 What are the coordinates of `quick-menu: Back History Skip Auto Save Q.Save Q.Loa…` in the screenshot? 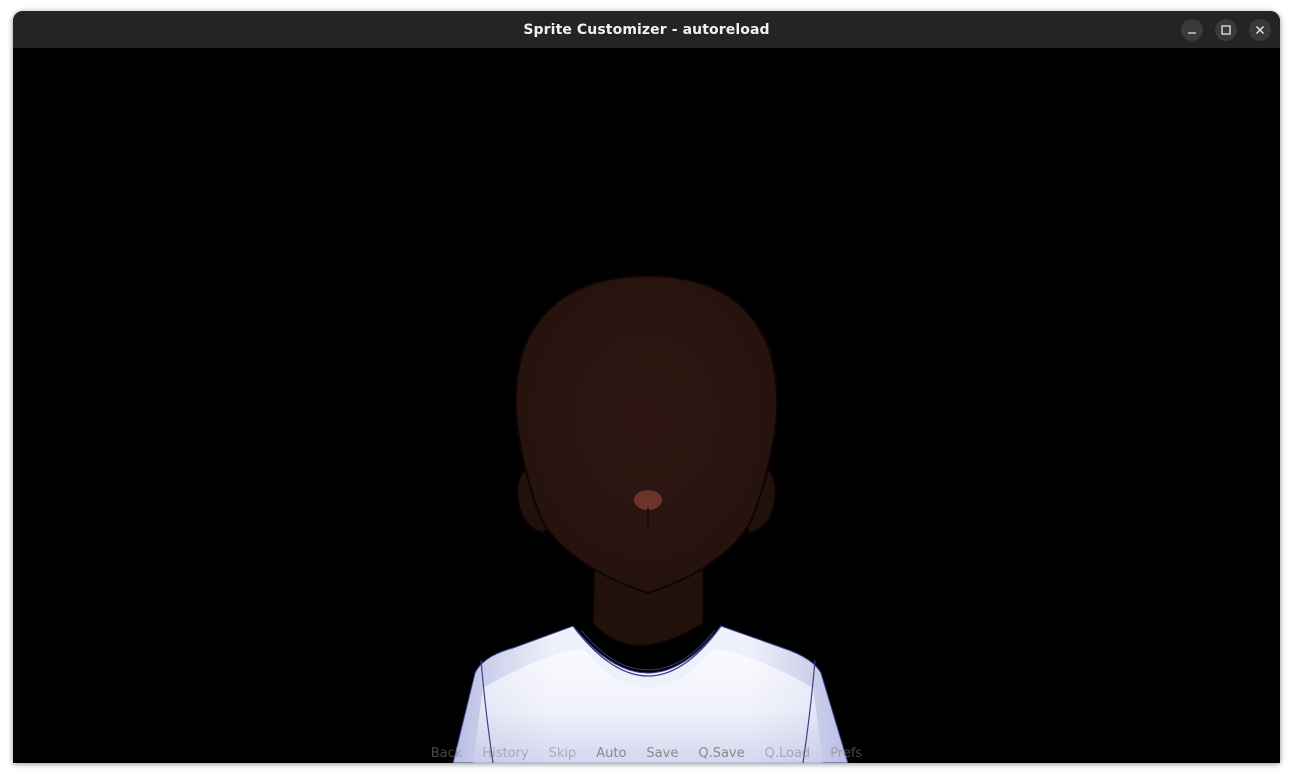 It's located at (646, 754).